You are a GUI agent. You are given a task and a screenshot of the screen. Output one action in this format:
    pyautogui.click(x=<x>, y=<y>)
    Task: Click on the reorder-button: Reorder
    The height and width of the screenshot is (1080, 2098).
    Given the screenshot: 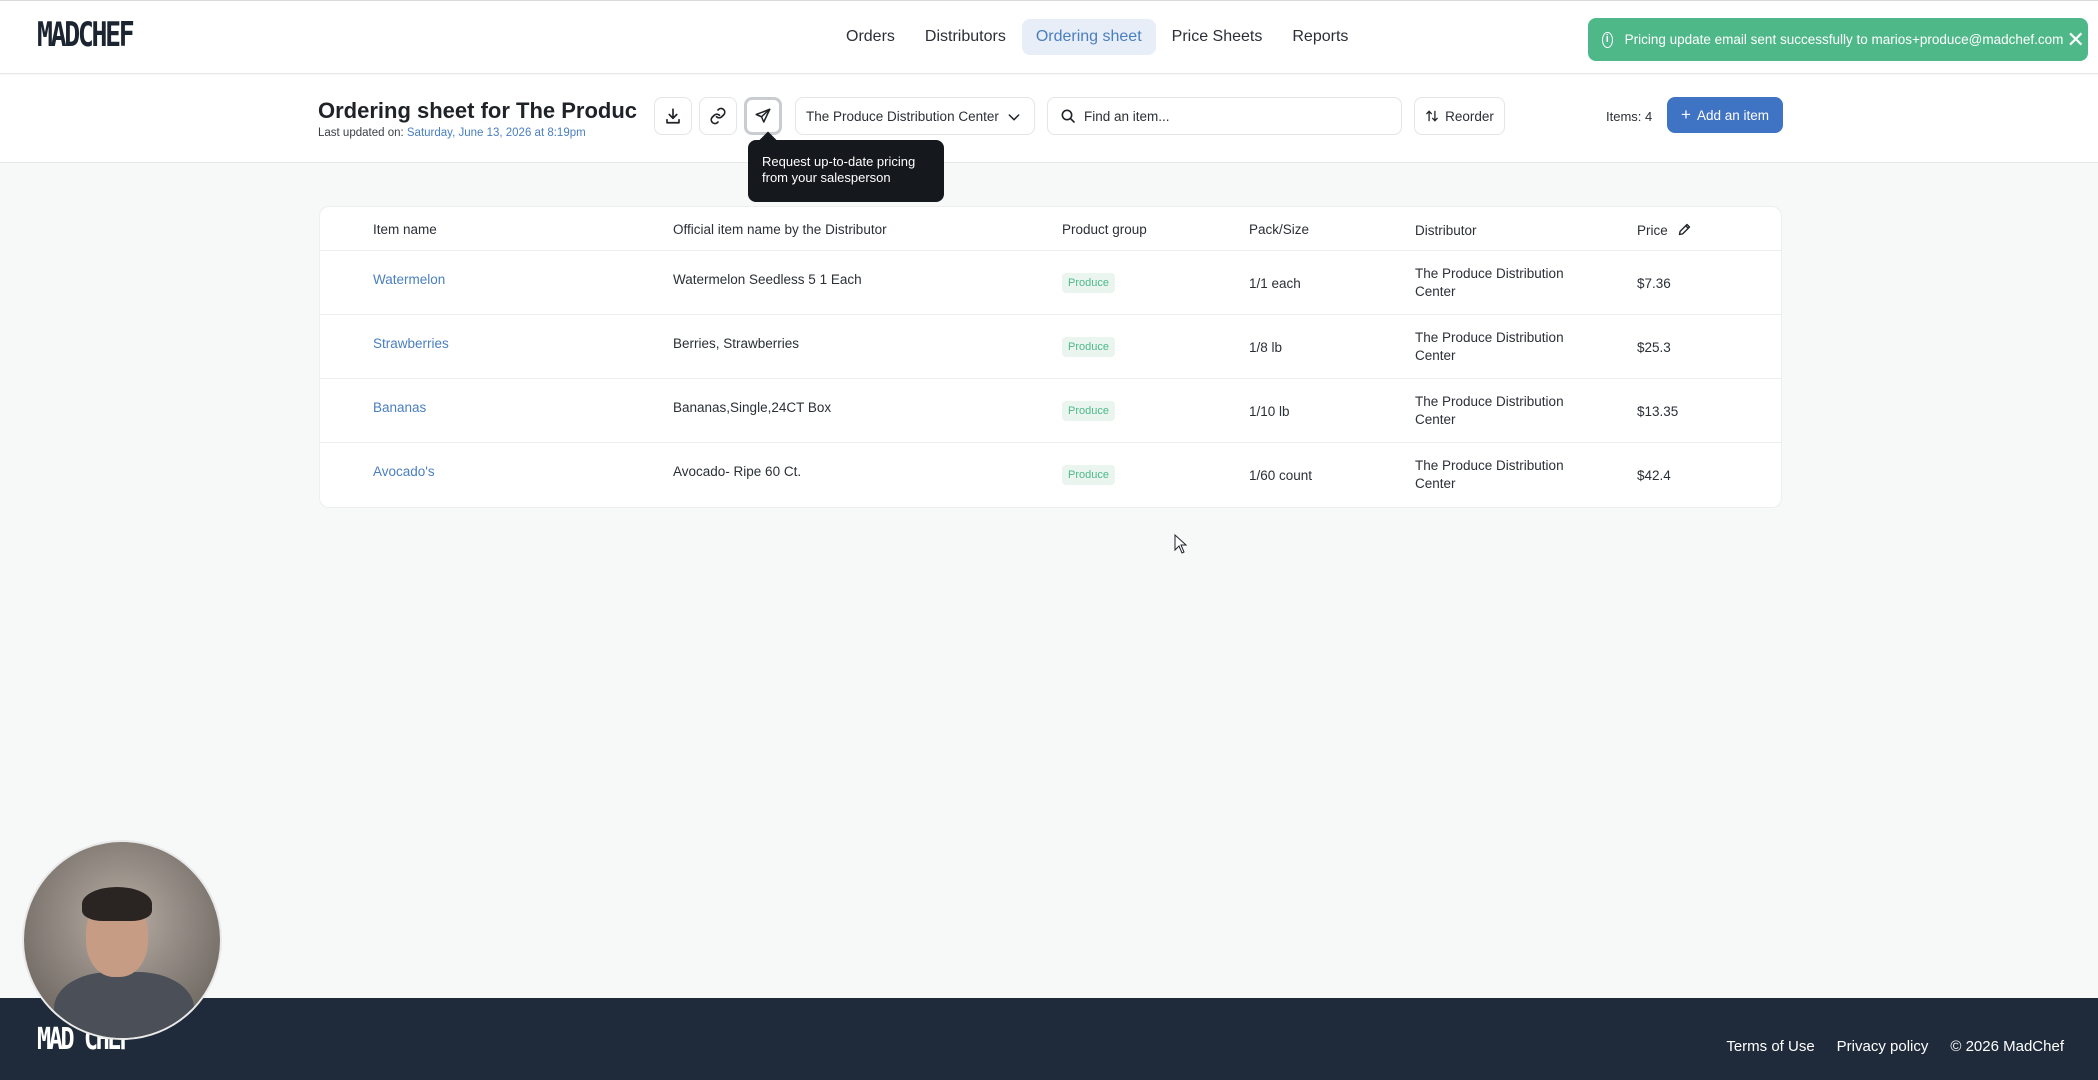 What is the action you would take?
    pyautogui.click(x=1459, y=116)
    